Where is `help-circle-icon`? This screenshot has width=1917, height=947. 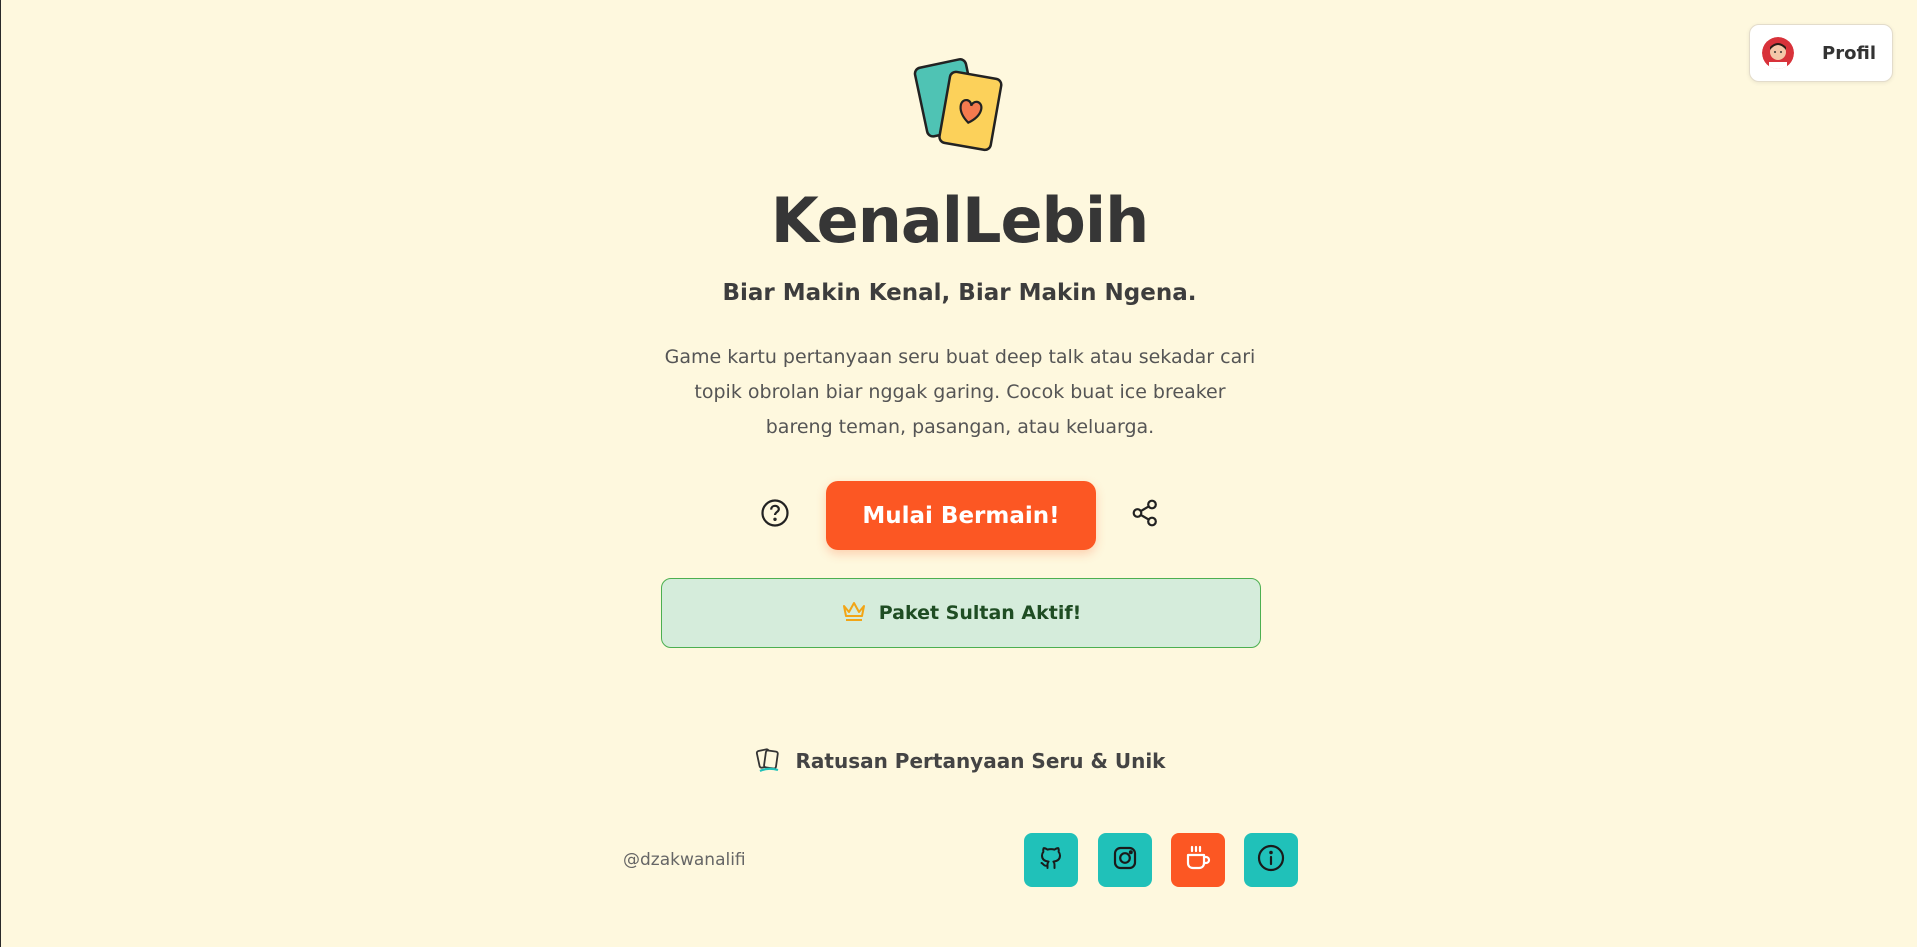
help-circle-icon is located at coordinates (775, 515).